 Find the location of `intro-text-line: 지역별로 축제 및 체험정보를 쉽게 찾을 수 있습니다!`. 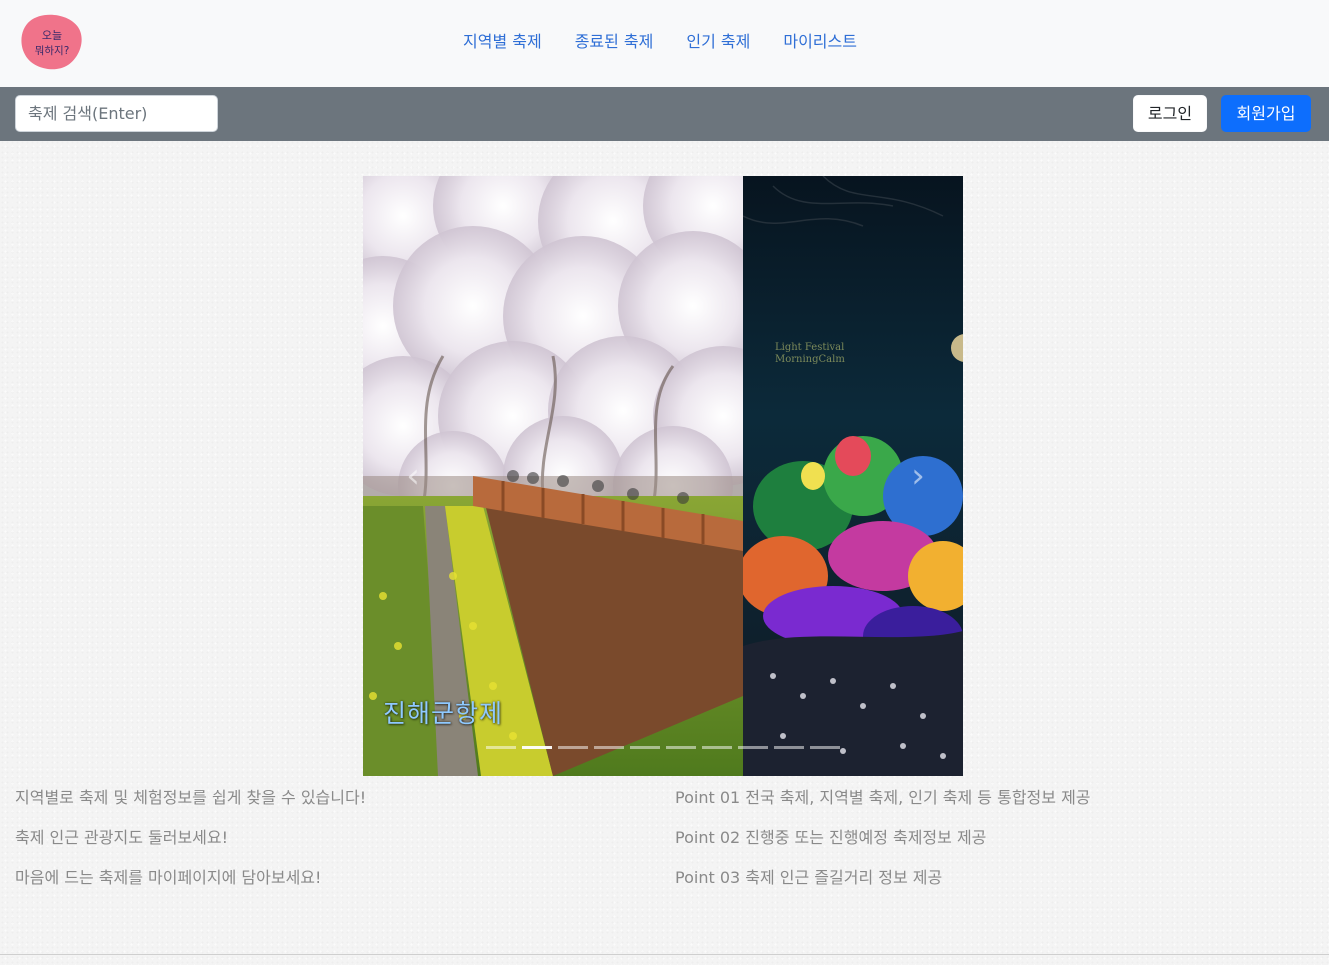

intro-text-line: 지역별로 축제 및 체험정보를 쉽게 찾을 수 있습니다! is located at coordinates (191, 797).